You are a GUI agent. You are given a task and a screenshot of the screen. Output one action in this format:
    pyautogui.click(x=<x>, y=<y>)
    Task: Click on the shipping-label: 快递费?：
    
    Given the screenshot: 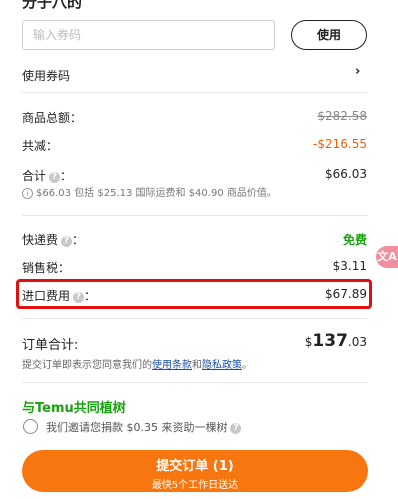 What is the action you would take?
    pyautogui.click(x=53, y=240)
    